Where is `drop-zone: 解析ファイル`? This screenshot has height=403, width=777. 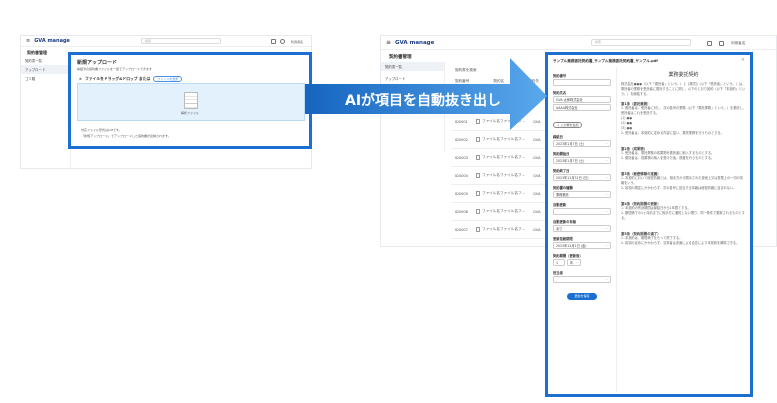 drop-zone: 解析ファイル is located at coordinates (191, 102).